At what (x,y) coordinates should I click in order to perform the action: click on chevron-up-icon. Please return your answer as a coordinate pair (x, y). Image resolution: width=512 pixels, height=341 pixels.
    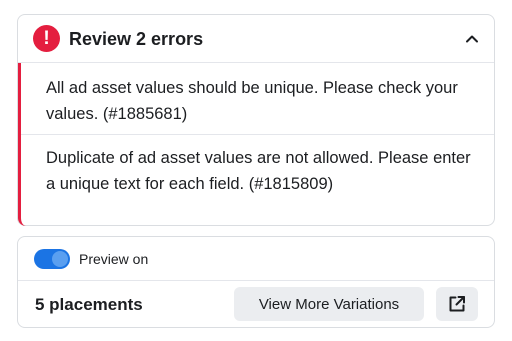
    Looking at the image, I should click on (472, 39).